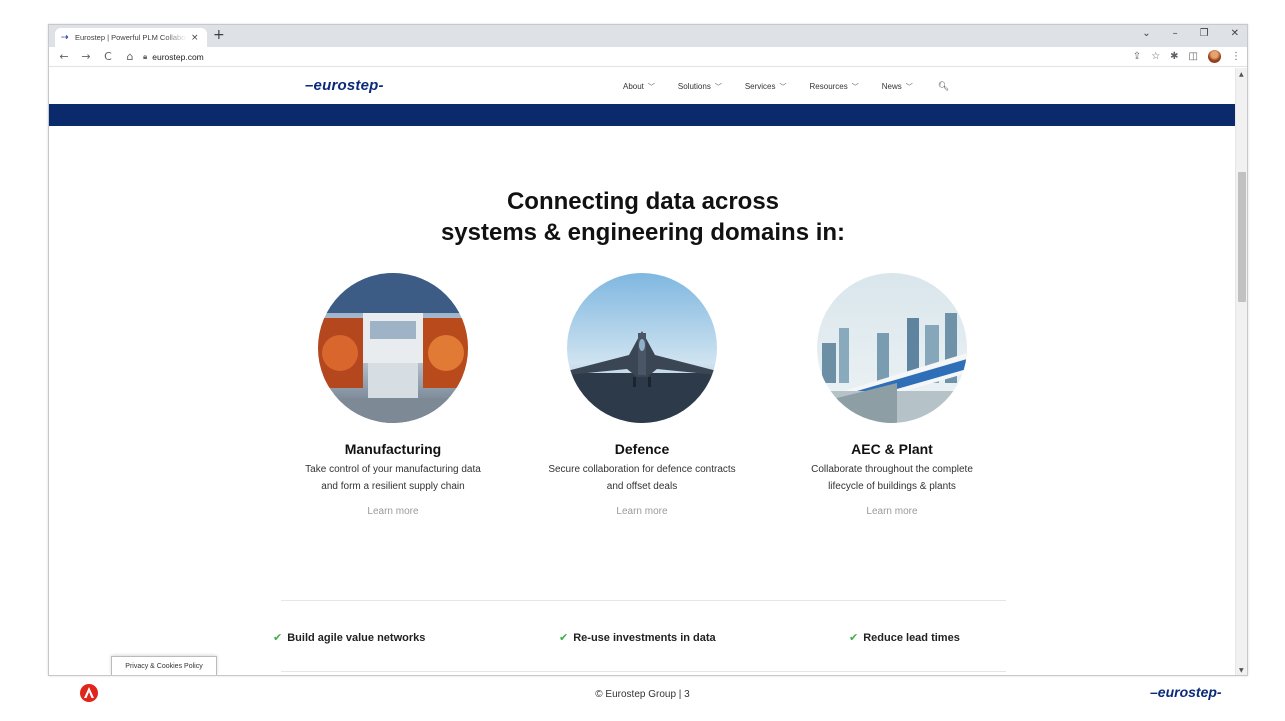 The height and width of the screenshot is (721, 1285). I want to click on nav-label: About, so click(633, 86).